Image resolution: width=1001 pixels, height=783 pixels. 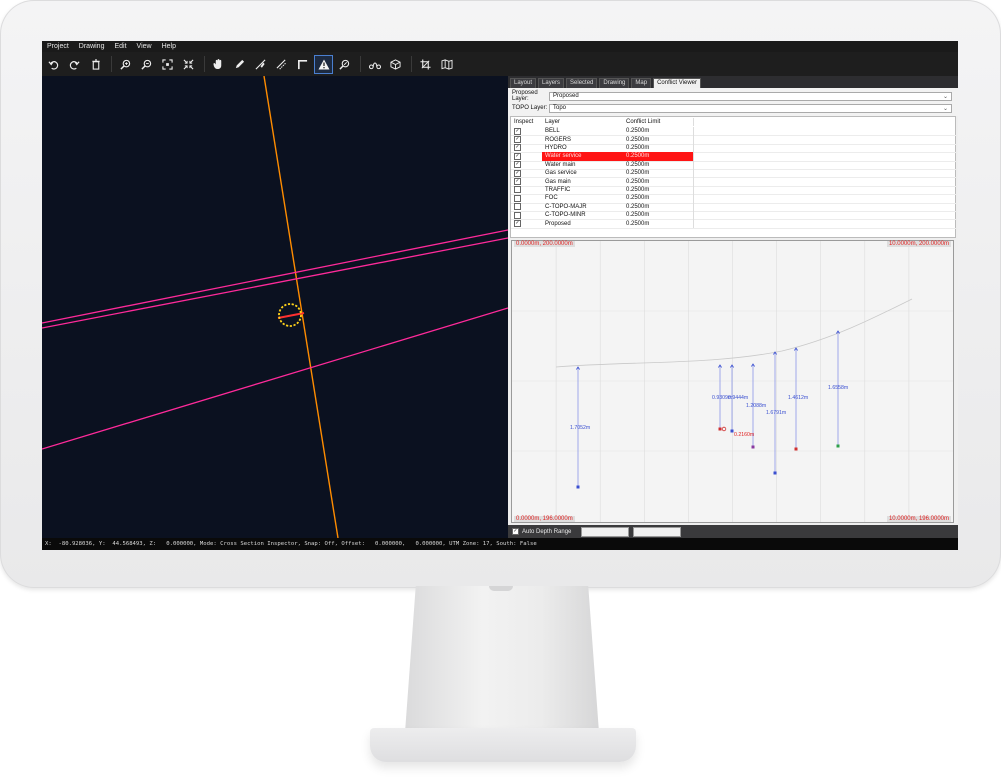 What do you see at coordinates (515, 531) in the screenshot?
I see `auto-depth-checkbox: ✓` at bounding box center [515, 531].